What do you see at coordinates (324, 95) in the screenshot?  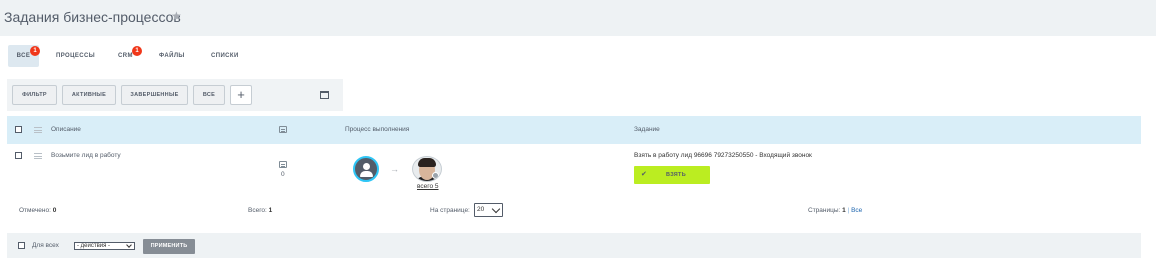 I see `calendar-icon` at bounding box center [324, 95].